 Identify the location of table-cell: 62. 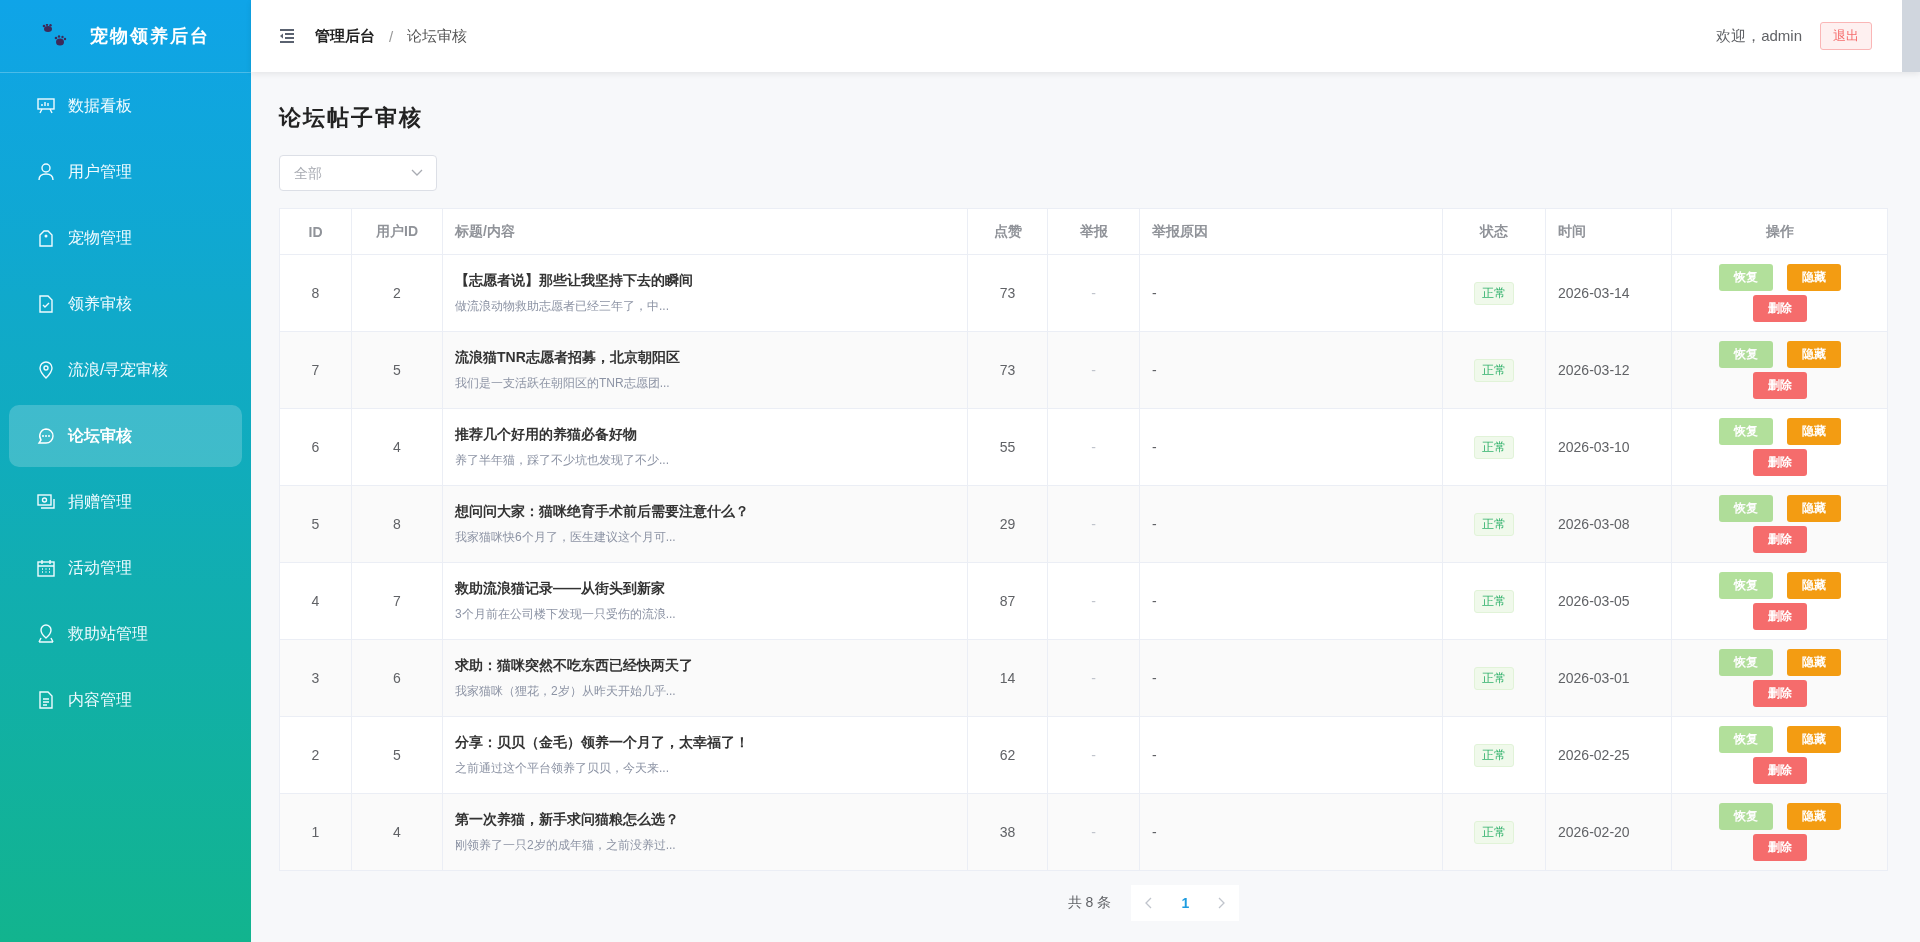
(1007, 755).